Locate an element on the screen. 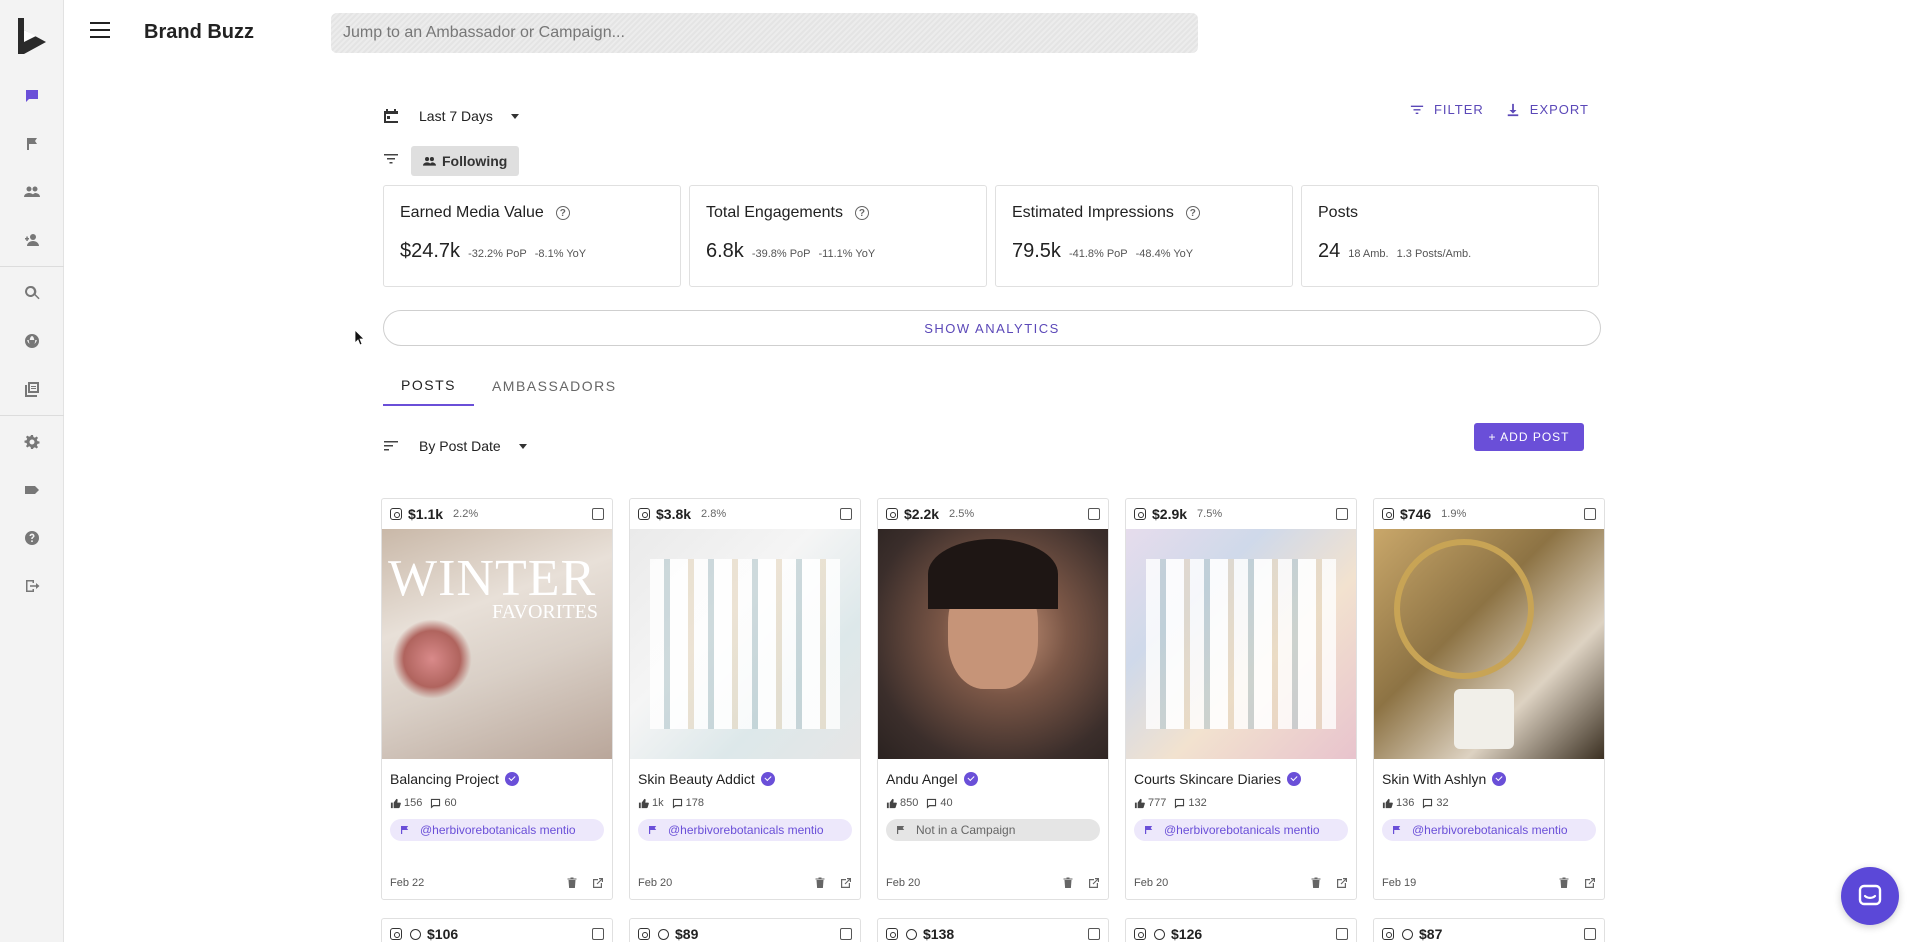 The width and height of the screenshot is (1916, 942). label-icon is located at coordinates (32, 490).